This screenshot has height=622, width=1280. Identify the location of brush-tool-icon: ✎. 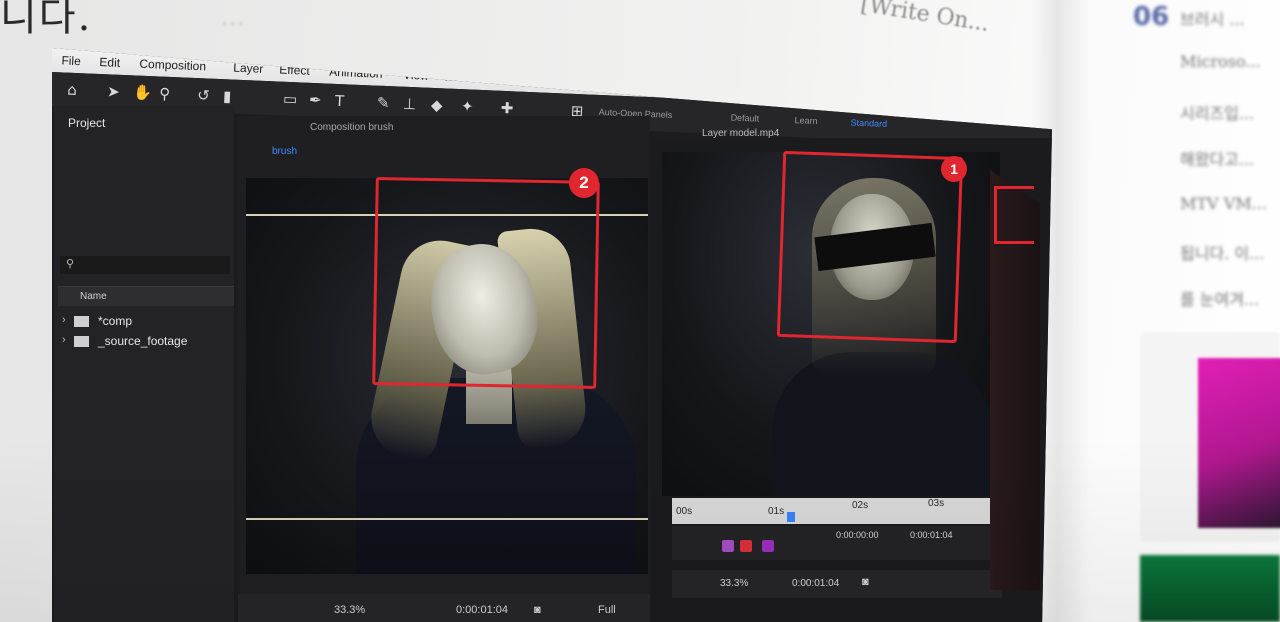
(383, 103).